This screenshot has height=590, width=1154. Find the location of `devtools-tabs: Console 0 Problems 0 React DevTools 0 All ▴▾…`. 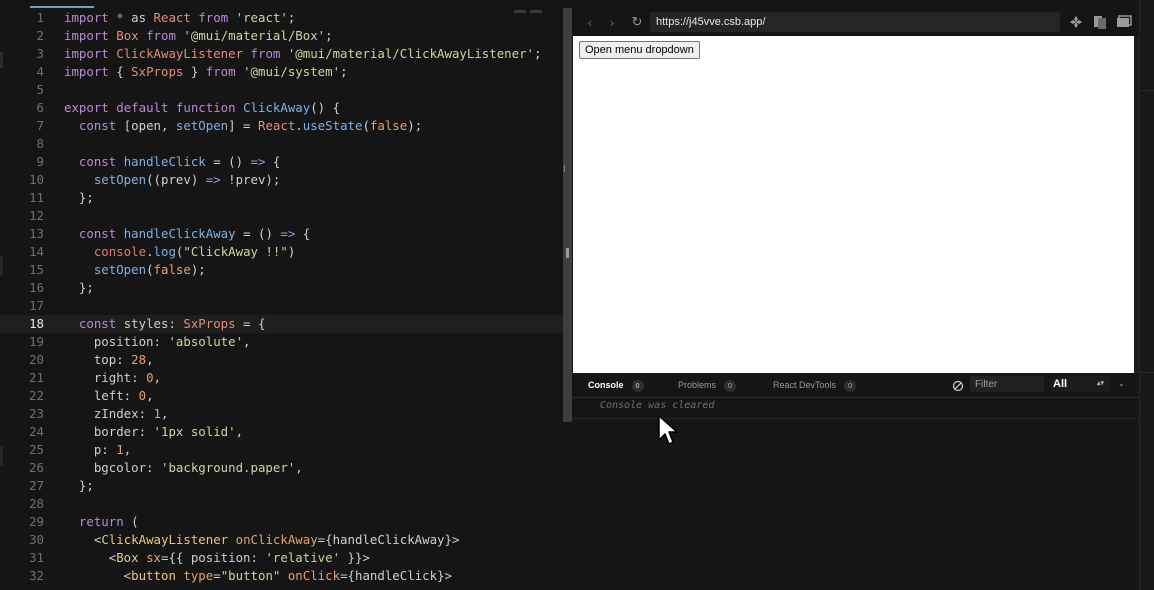

devtools-tabs: Console 0 Problems 0 React DevTools 0 All ▴▾… is located at coordinates (855, 385).